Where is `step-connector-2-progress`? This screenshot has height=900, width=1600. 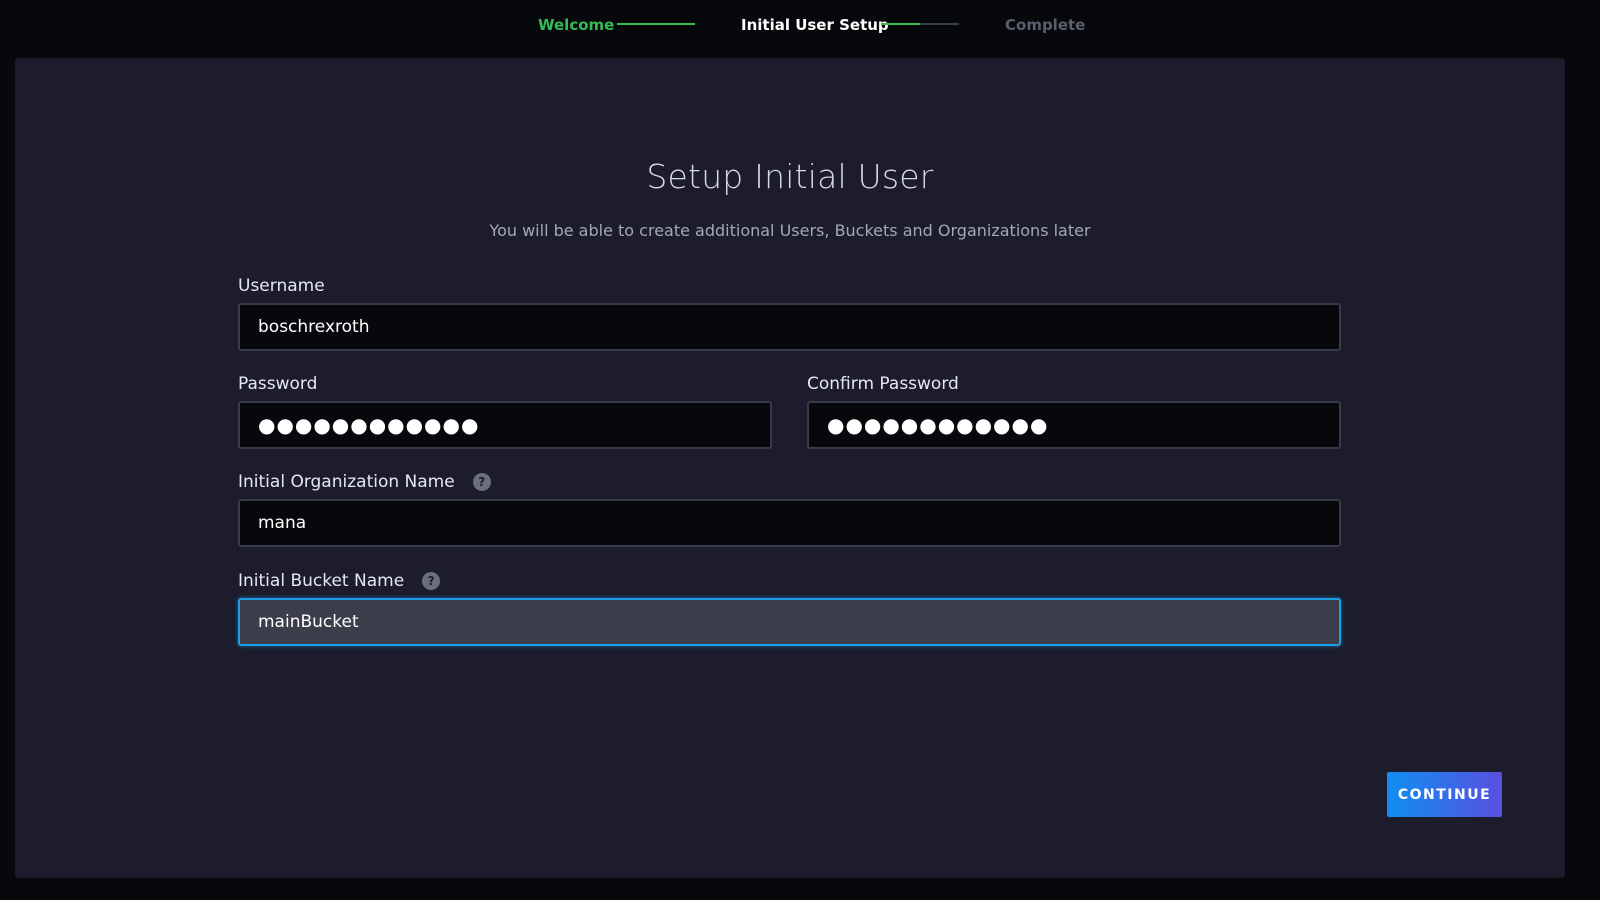
step-connector-2-progress is located at coordinates (900, 24).